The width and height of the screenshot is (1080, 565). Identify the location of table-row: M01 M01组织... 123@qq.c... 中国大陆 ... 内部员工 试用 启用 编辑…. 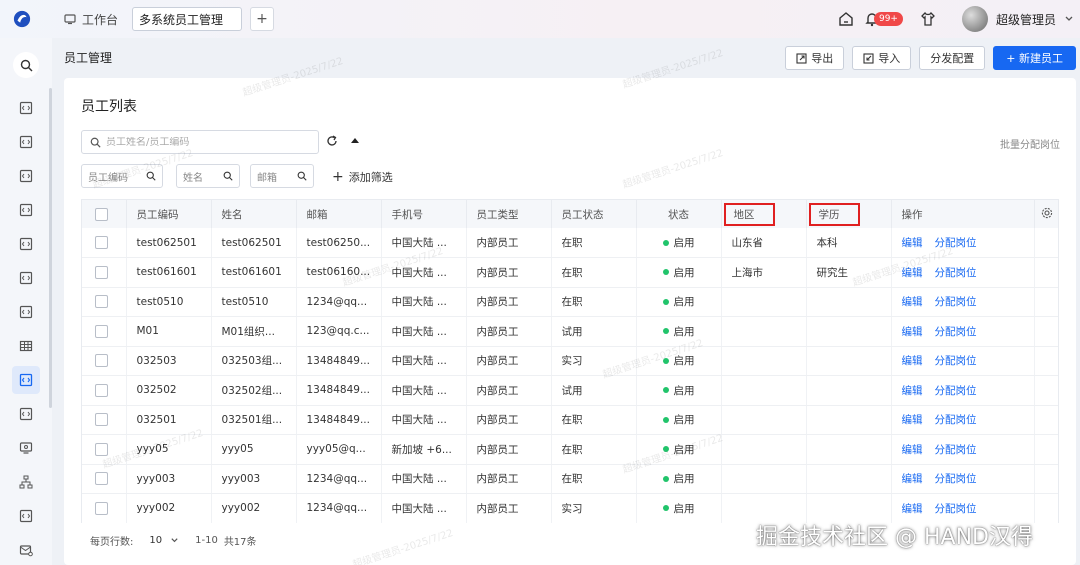
(570, 331).